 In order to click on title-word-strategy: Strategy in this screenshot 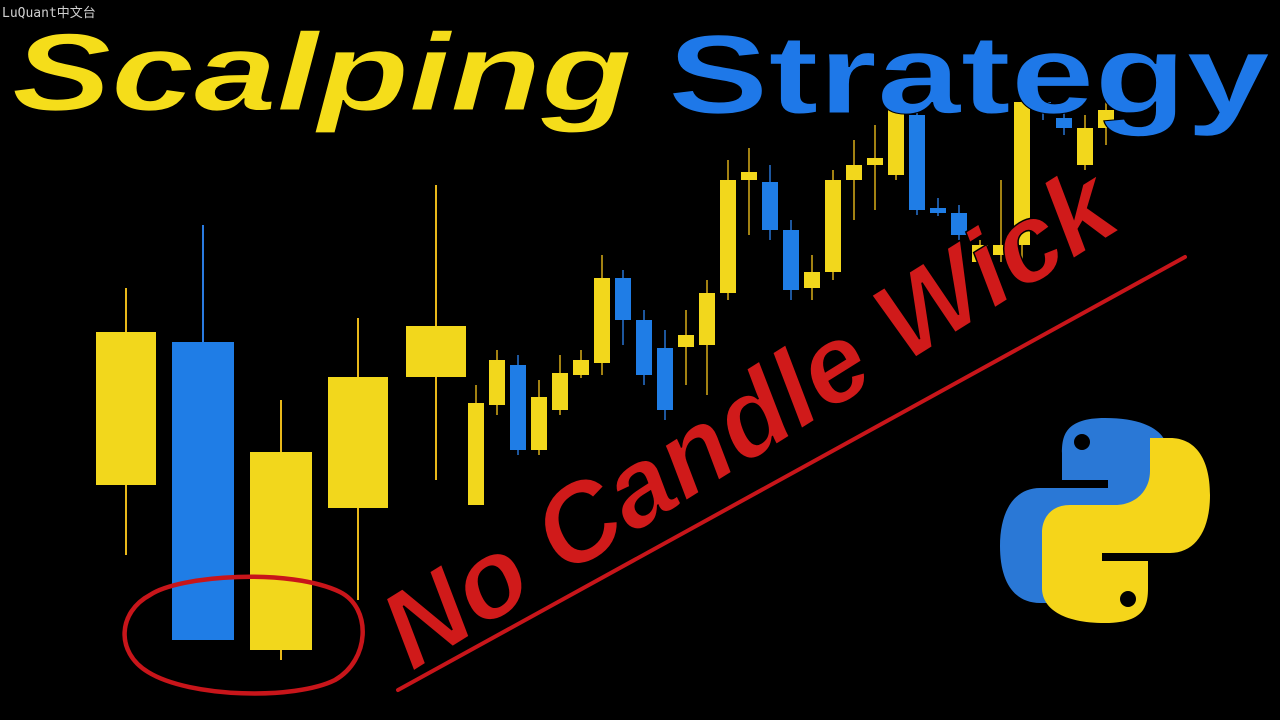, I will do `click(969, 74)`.